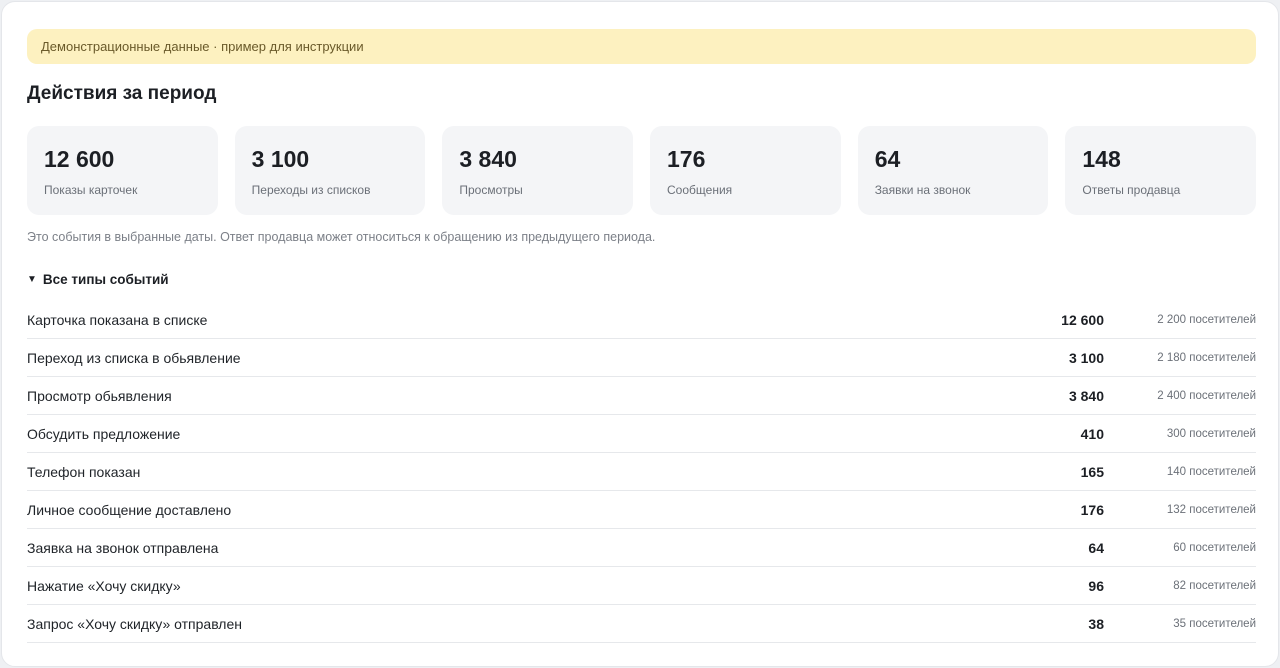 This screenshot has width=1280, height=668. I want to click on event-name: Карточка показана в списке, so click(117, 319).